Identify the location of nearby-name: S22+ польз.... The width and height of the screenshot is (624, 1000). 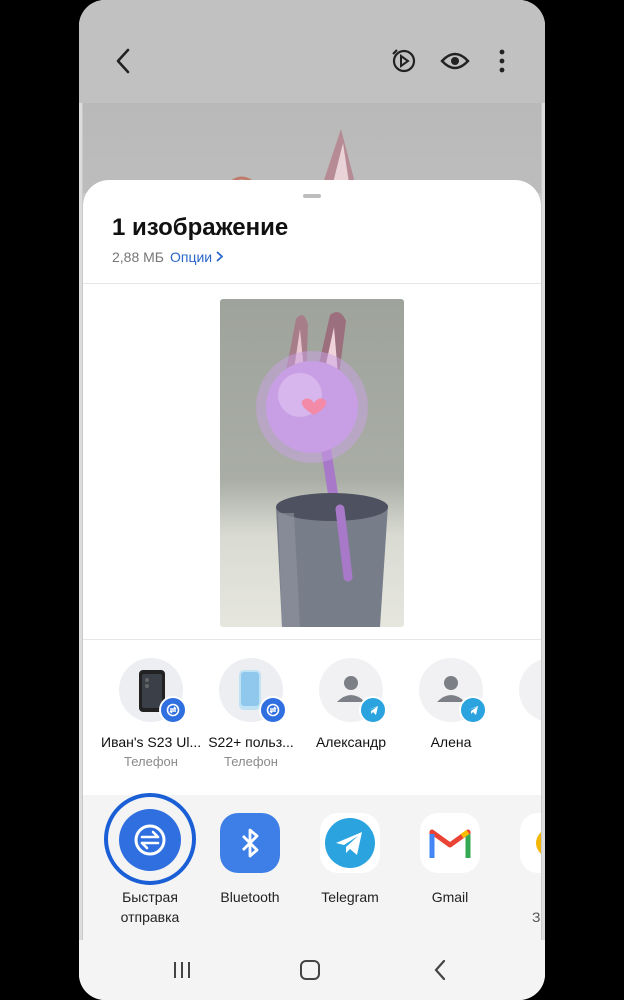
(251, 742).